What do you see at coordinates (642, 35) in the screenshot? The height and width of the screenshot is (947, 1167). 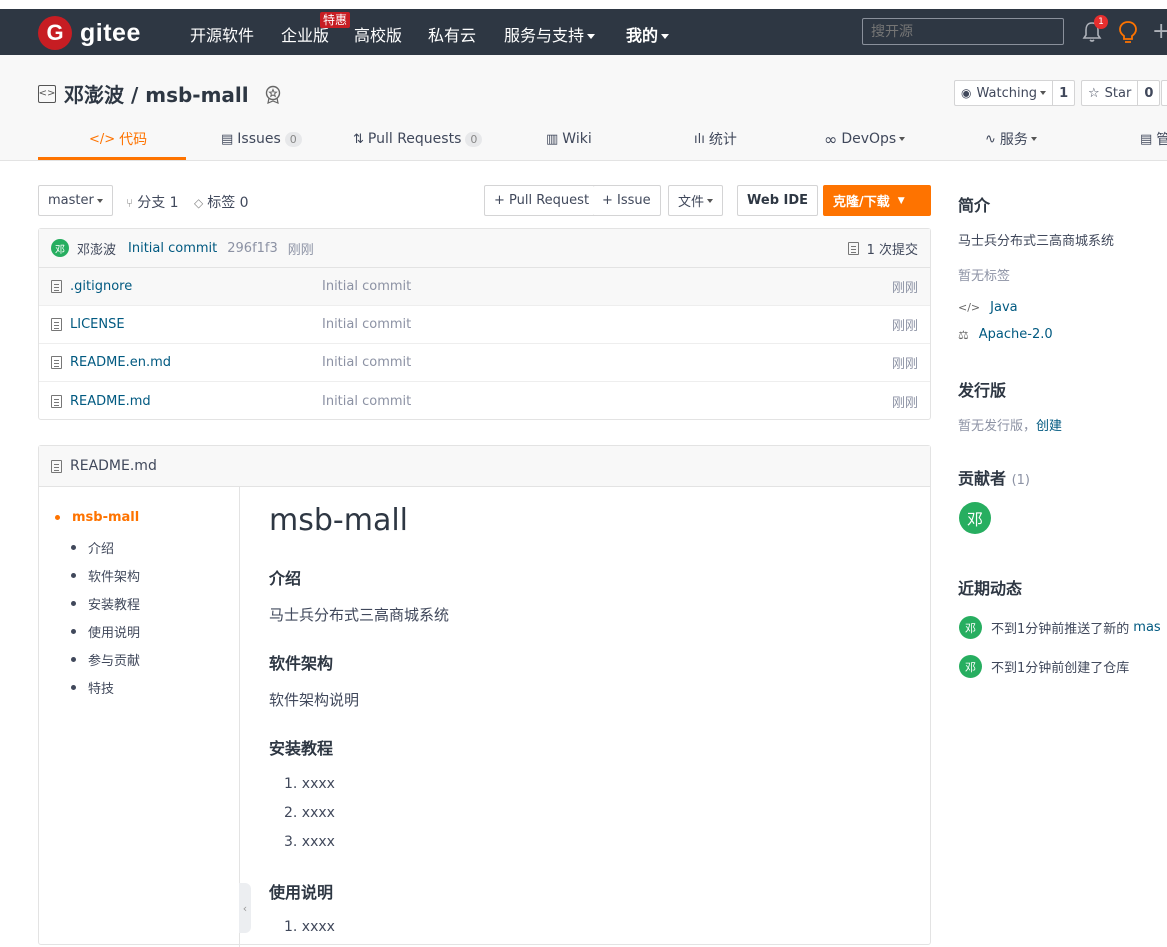 I see `nav-mine-label: 我的` at bounding box center [642, 35].